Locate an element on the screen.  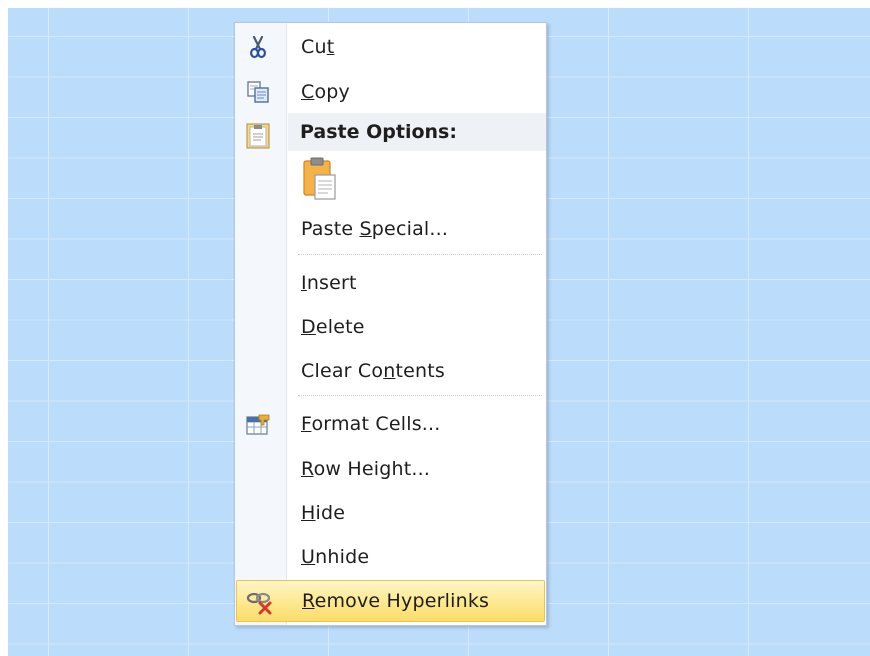
menu-item-label: Clear Contents is located at coordinates (373, 371).